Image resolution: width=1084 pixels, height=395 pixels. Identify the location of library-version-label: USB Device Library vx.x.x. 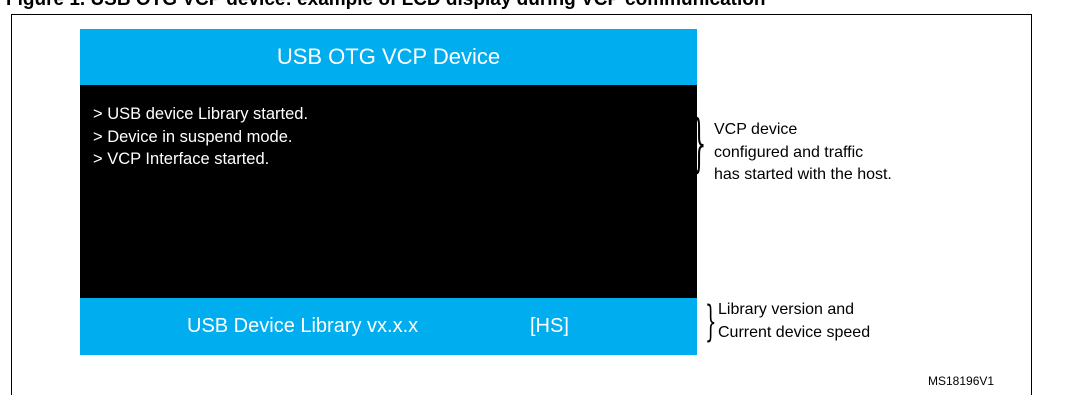
(303, 326).